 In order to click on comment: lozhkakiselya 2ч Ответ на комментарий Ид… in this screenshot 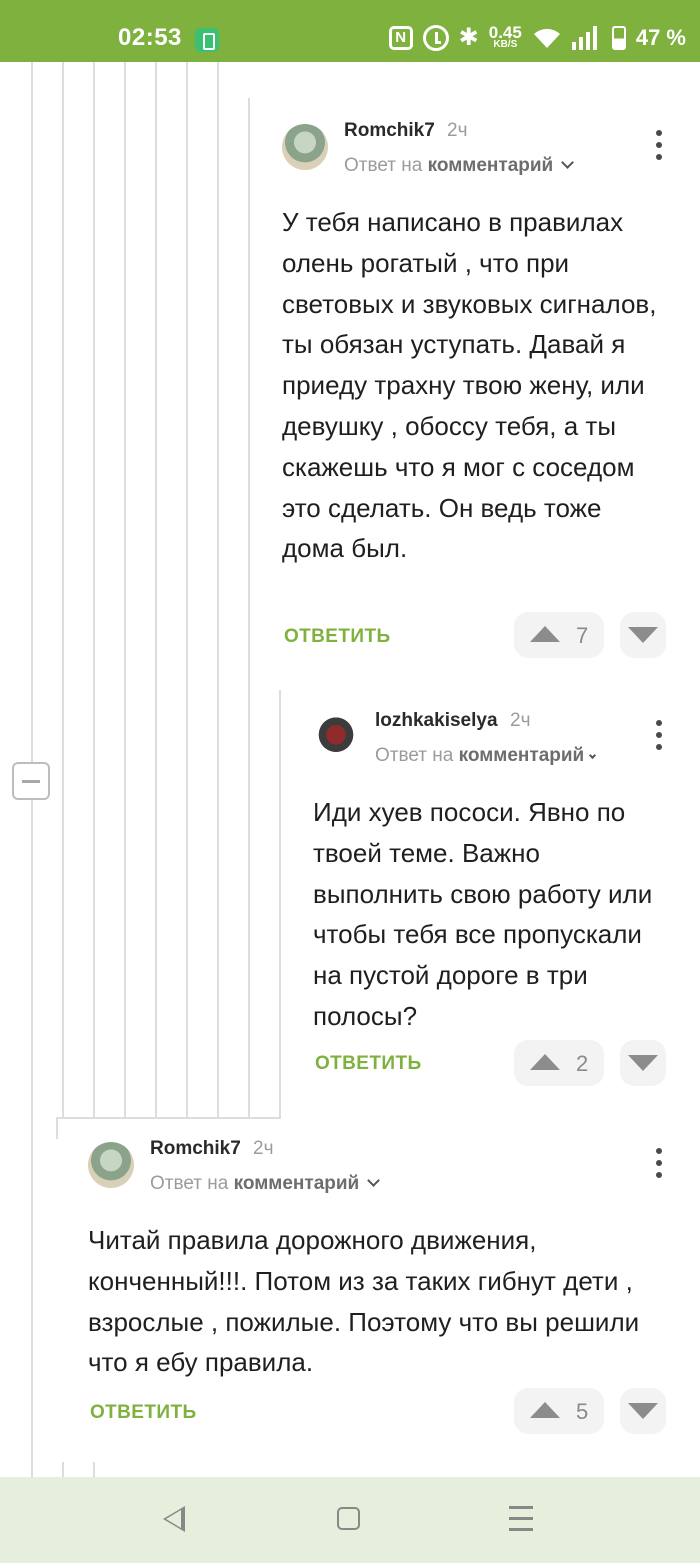, I will do `click(503, 910)`.